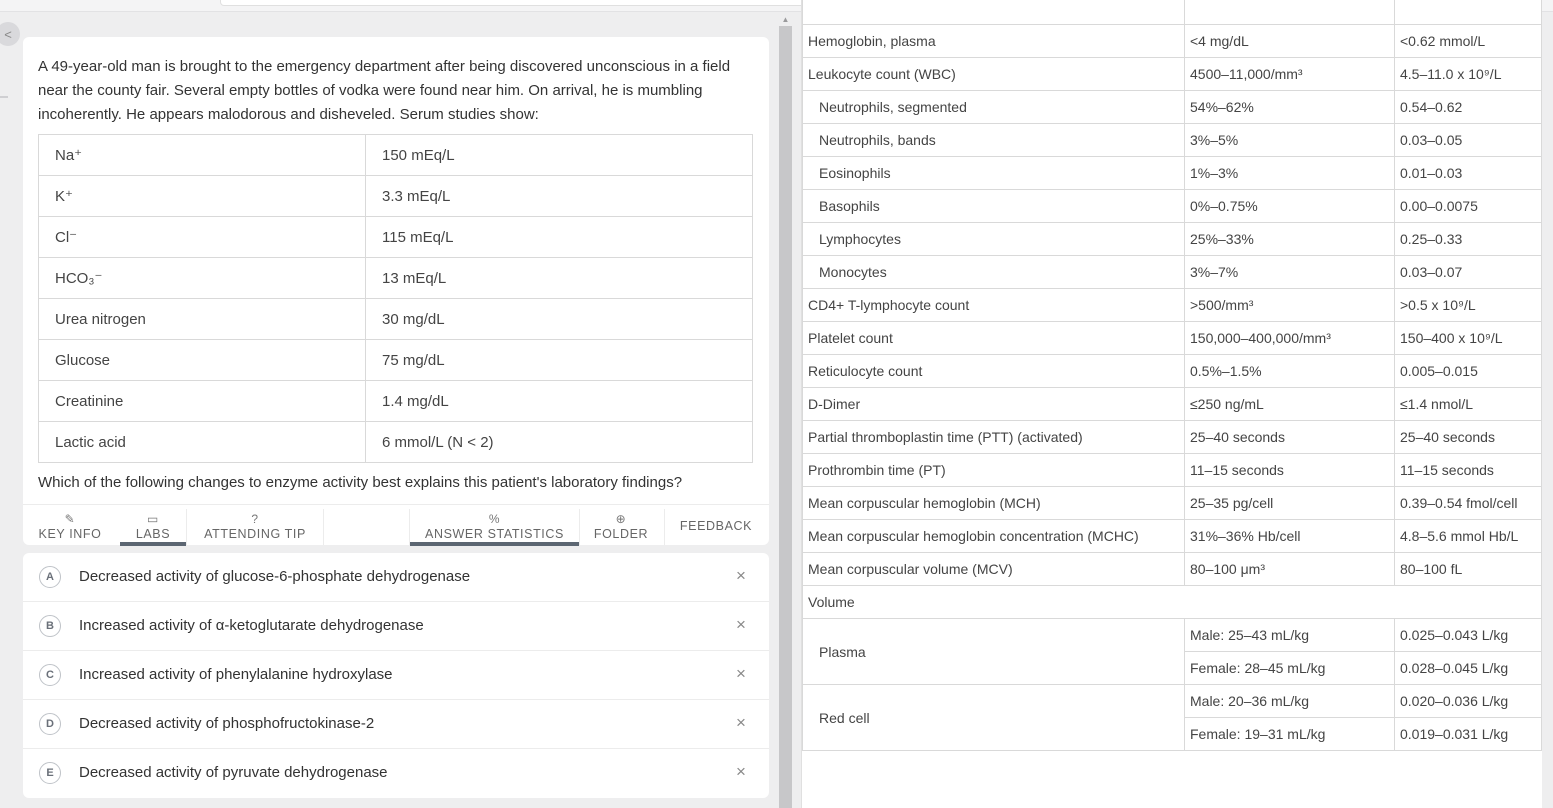 This screenshot has height=808, width=1553. What do you see at coordinates (1289, 107) in the screenshot?
I see `conventional-range: 54%–62%` at bounding box center [1289, 107].